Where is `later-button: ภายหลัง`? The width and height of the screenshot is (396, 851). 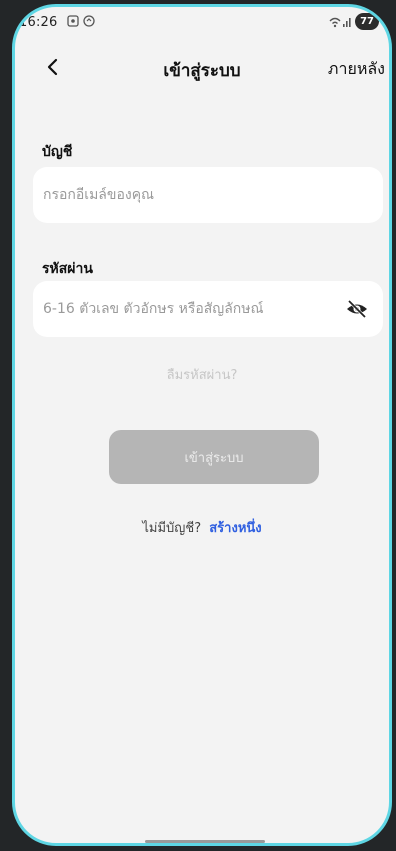
later-button: ภายหลัง is located at coordinates (356, 69).